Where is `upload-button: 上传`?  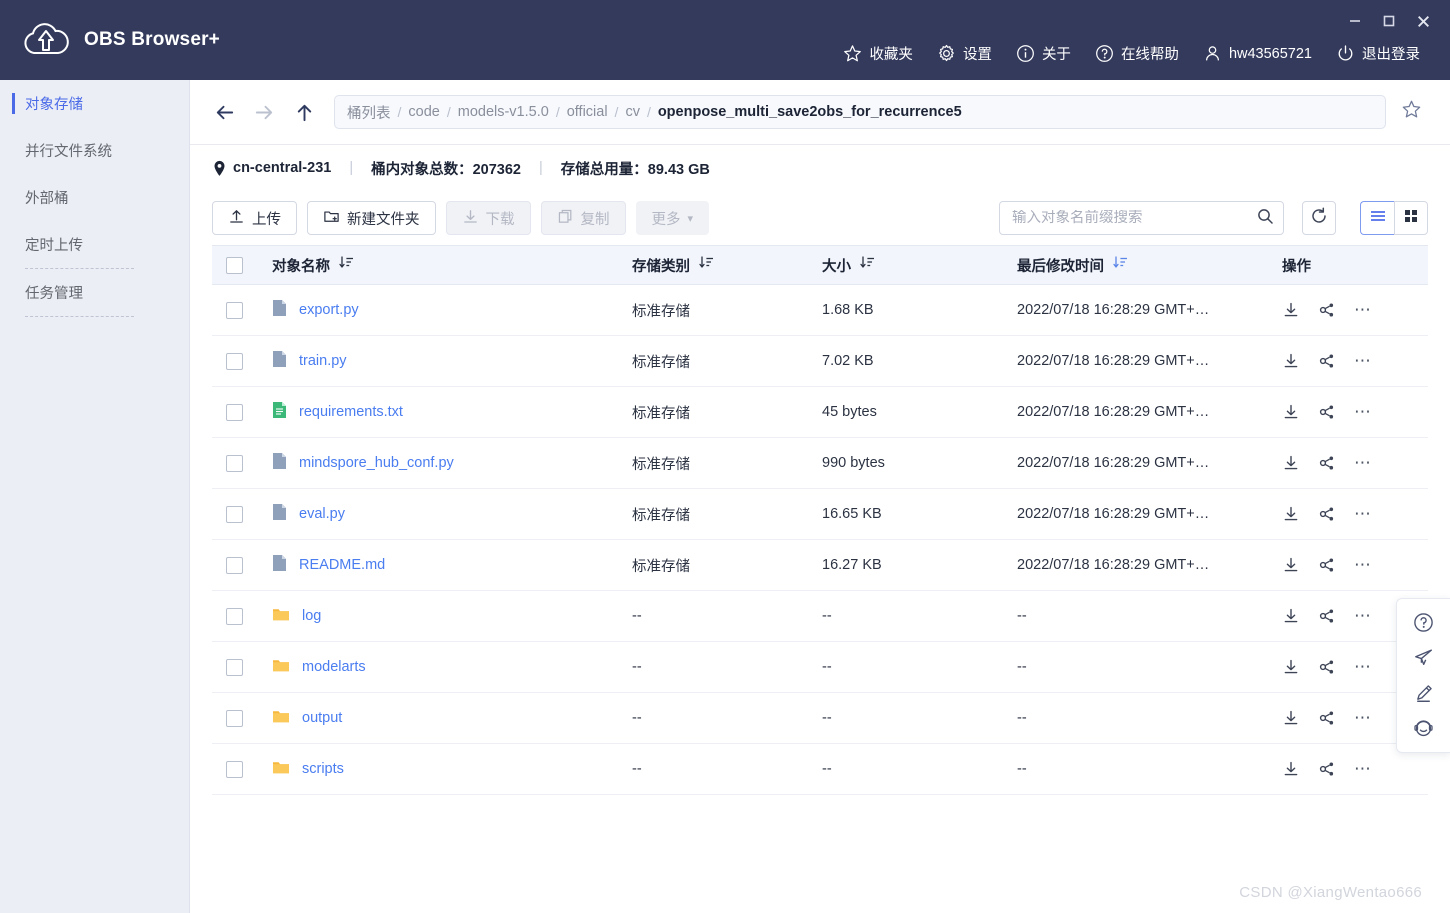 upload-button: 上传 is located at coordinates (254, 218).